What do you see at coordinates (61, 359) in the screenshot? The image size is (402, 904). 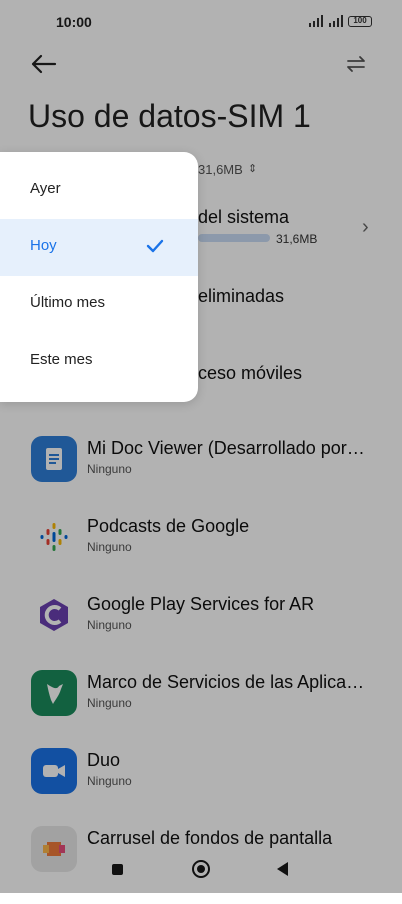 I see `option-label: Este mes` at bounding box center [61, 359].